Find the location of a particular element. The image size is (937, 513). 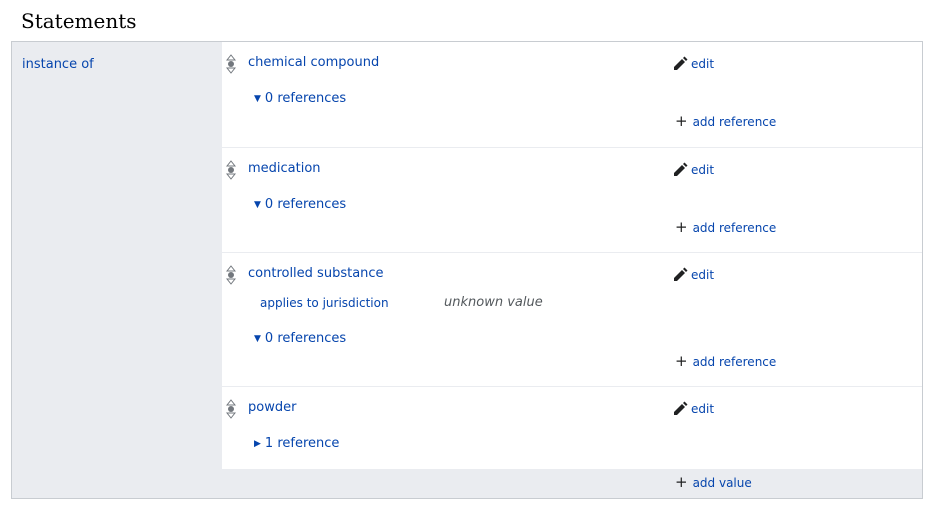

add-value-button: + add value is located at coordinates (713, 482).